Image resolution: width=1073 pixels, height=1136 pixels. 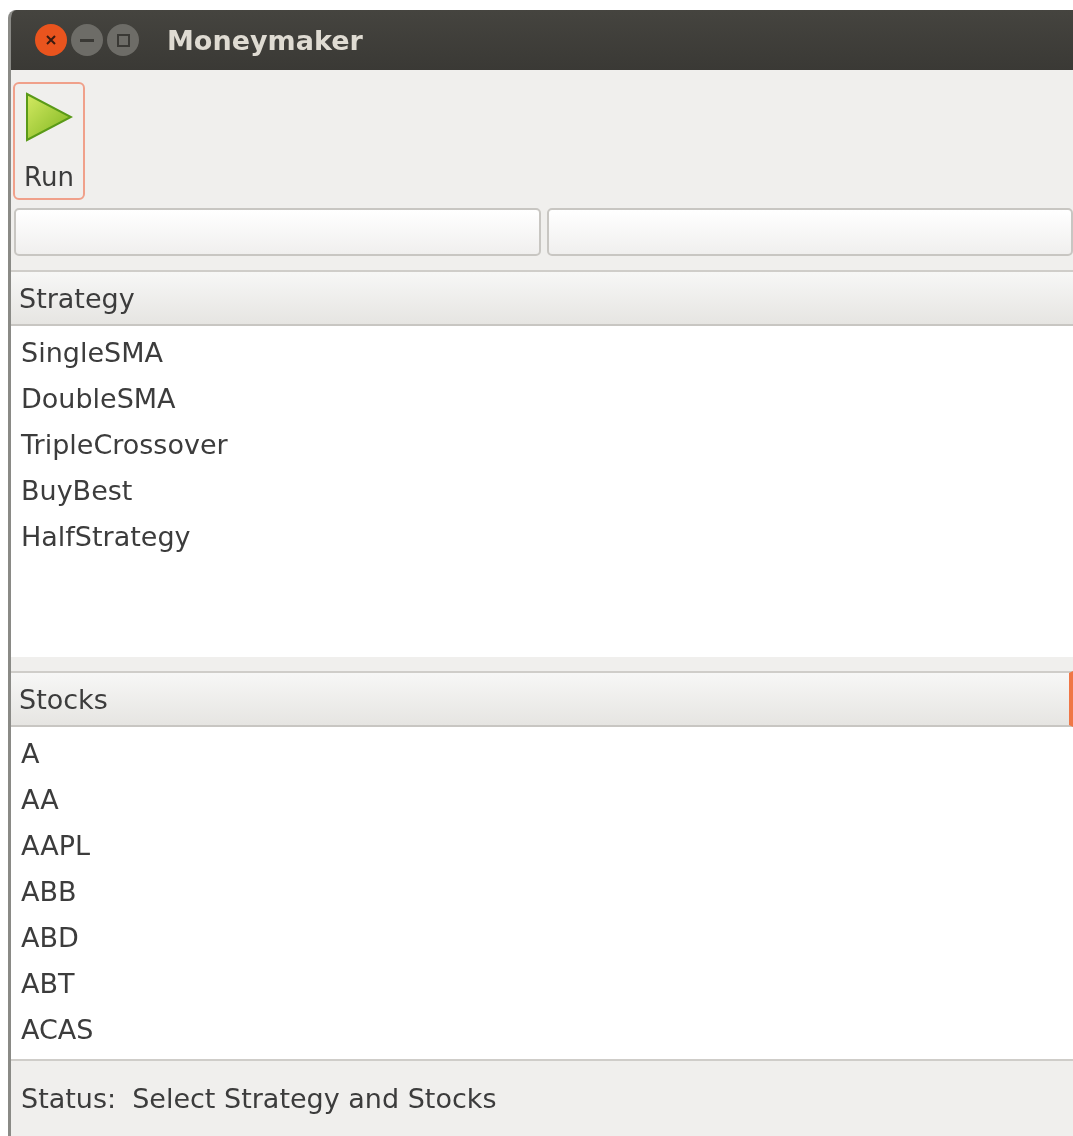 I want to click on list-item: ABD, so click(x=547, y=937).